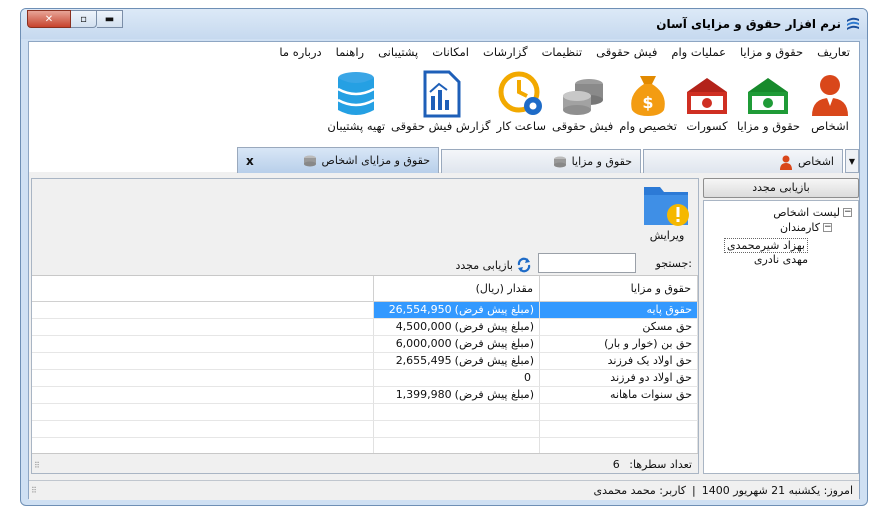  I want to click on tool-label: اشخاص, so click(830, 126).